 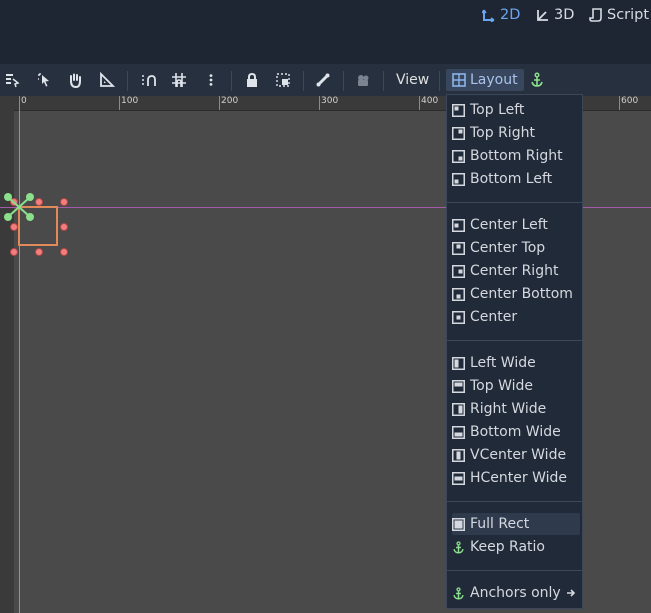 What do you see at coordinates (516, 363) in the screenshot?
I see `menu-item-left-wide: Left Wide` at bounding box center [516, 363].